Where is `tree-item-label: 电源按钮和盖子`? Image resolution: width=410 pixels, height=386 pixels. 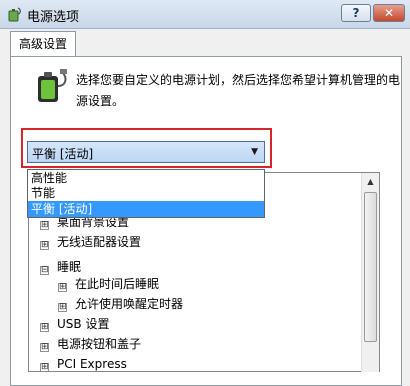
tree-item-label: 电源按钮和盖子 is located at coordinates (99, 344).